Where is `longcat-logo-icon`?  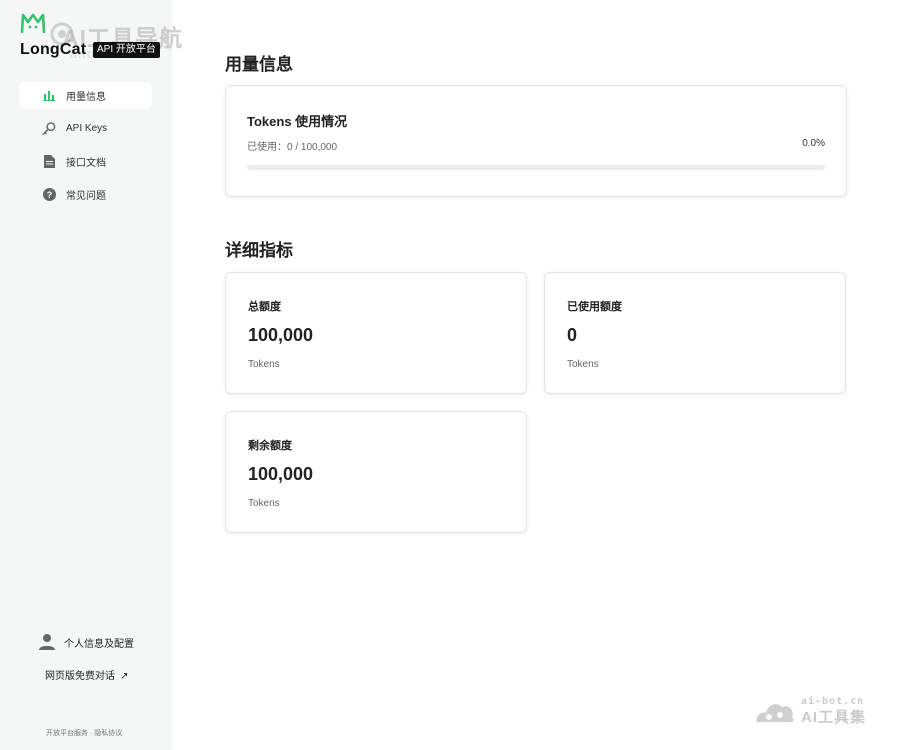 longcat-logo-icon is located at coordinates (33, 23).